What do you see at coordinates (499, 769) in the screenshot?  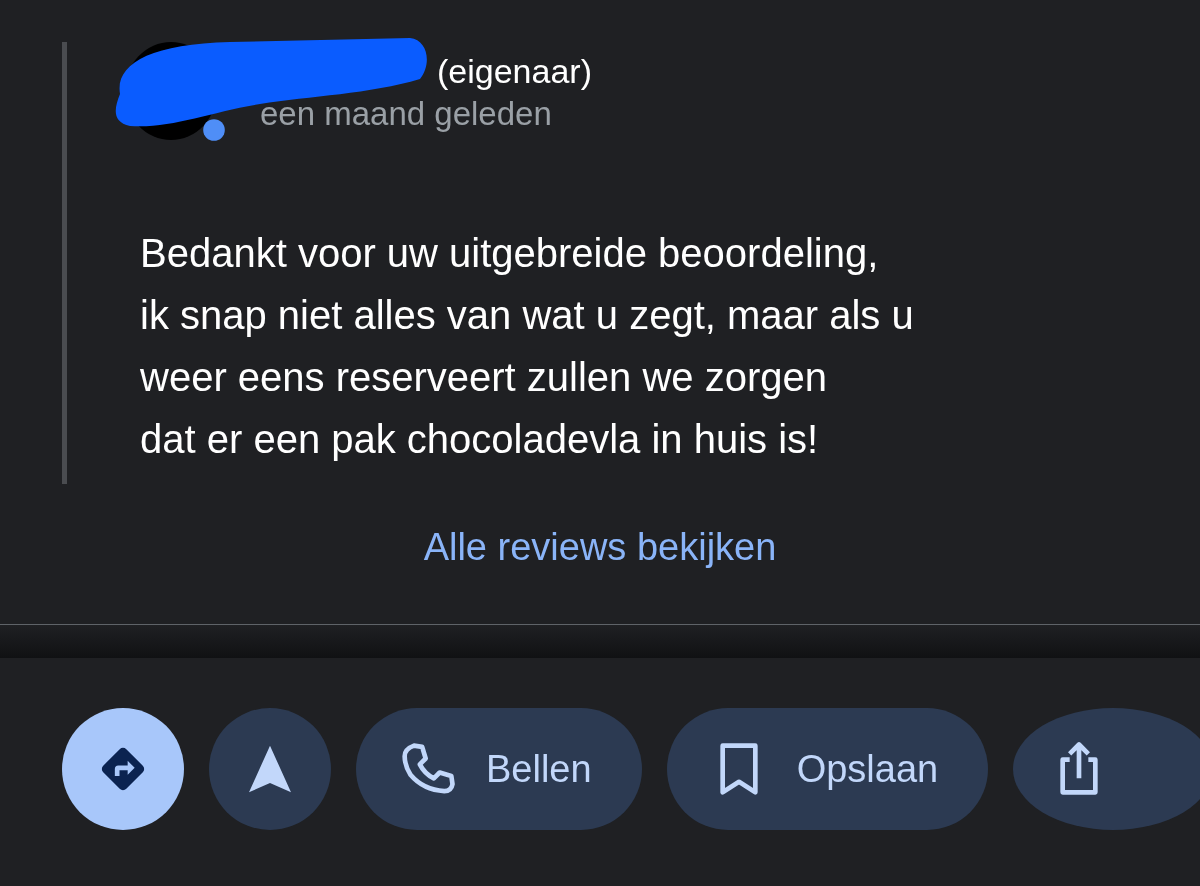 I see `call-button: Bellen` at bounding box center [499, 769].